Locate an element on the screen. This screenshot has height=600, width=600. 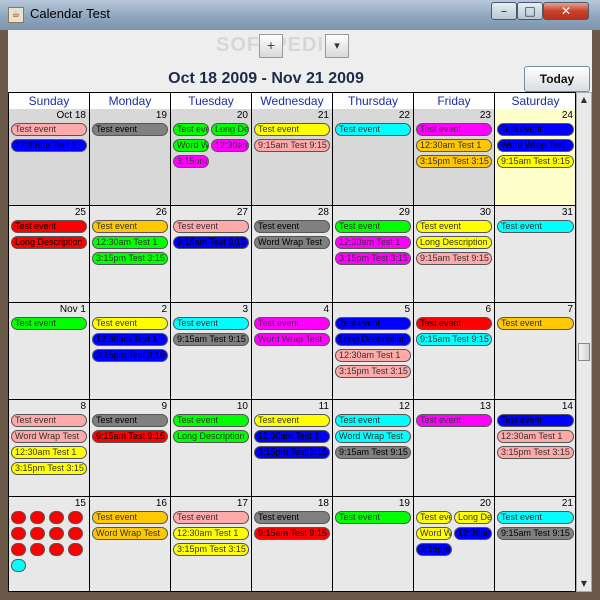
close-button: ✕ is located at coordinates (566, 11).